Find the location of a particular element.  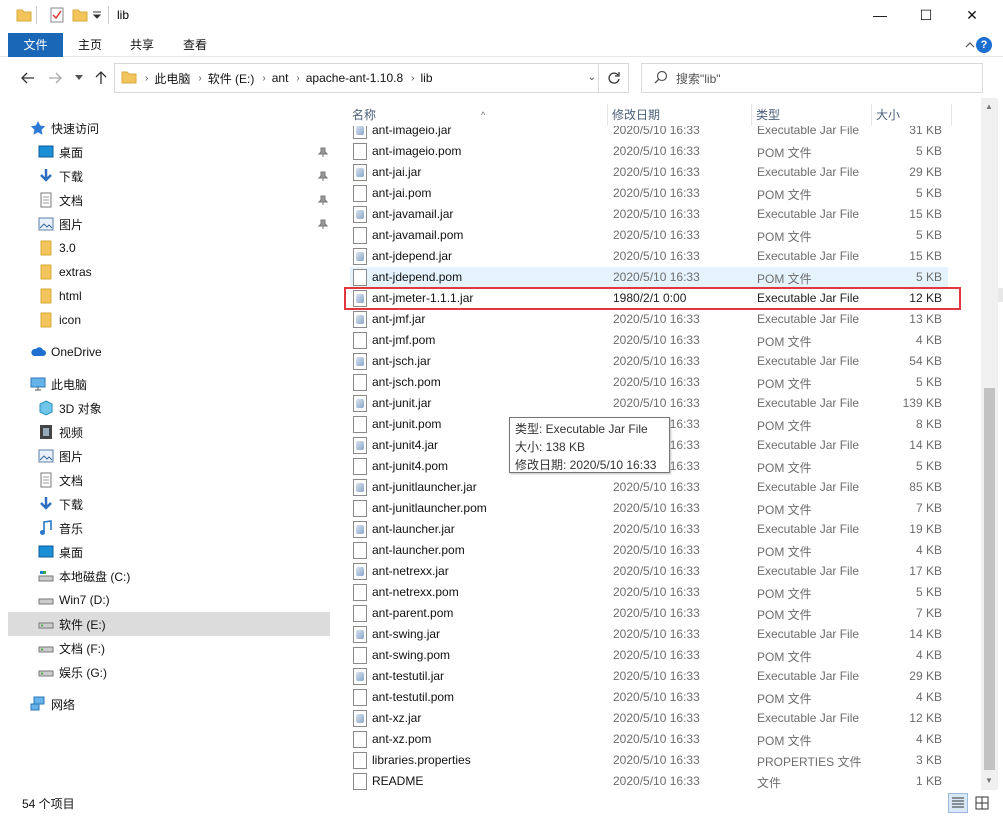

new-folder-icon is located at coordinates (80, 15).